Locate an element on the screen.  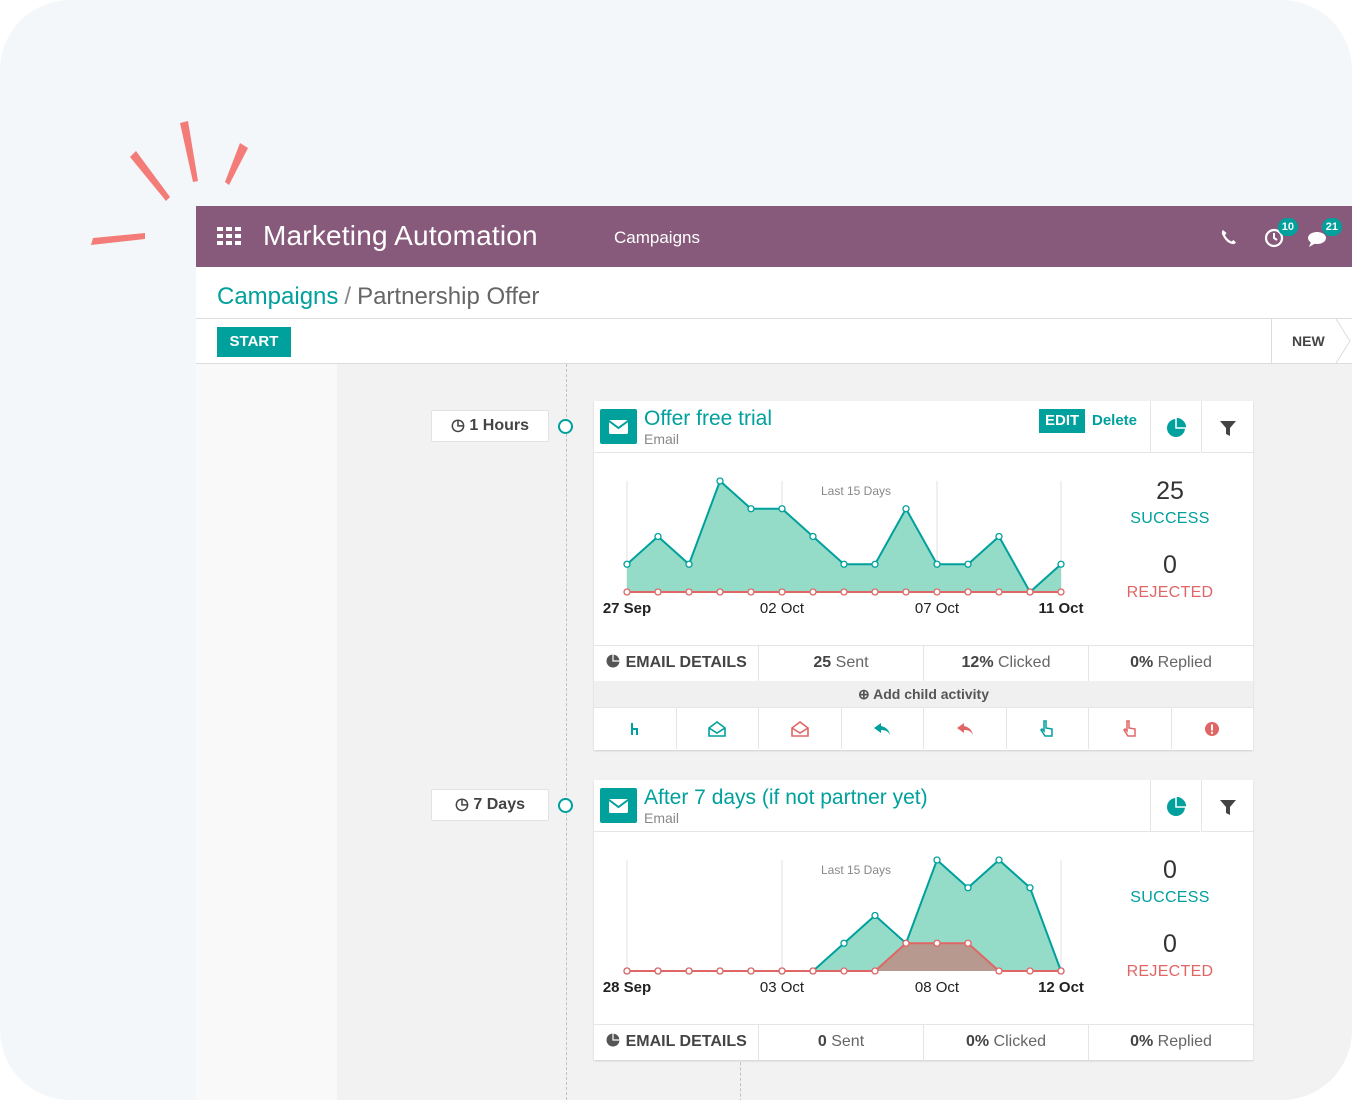
breadcrumb-campaigns-link: Campaigns is located at coordinates (277, 296).